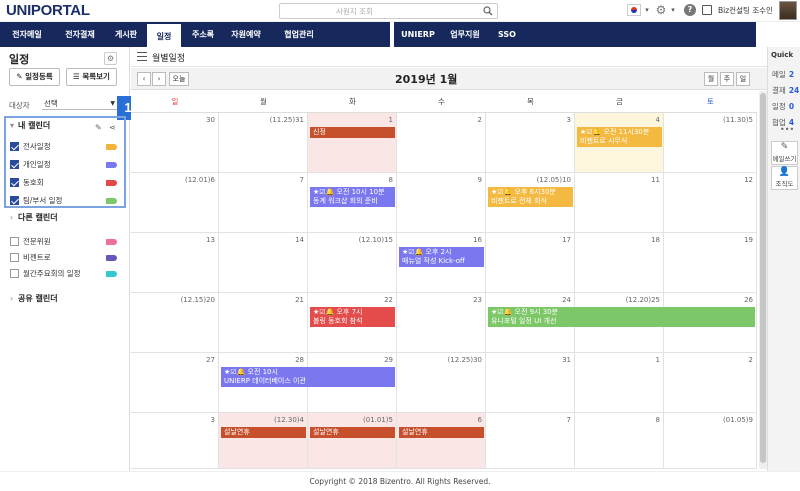 This screenshot has height=491, width=800. What do you see at coordinates (710, 441) in the screenshot?
I see `day-cell: (01.05)9` at bounding box center [710, 441].